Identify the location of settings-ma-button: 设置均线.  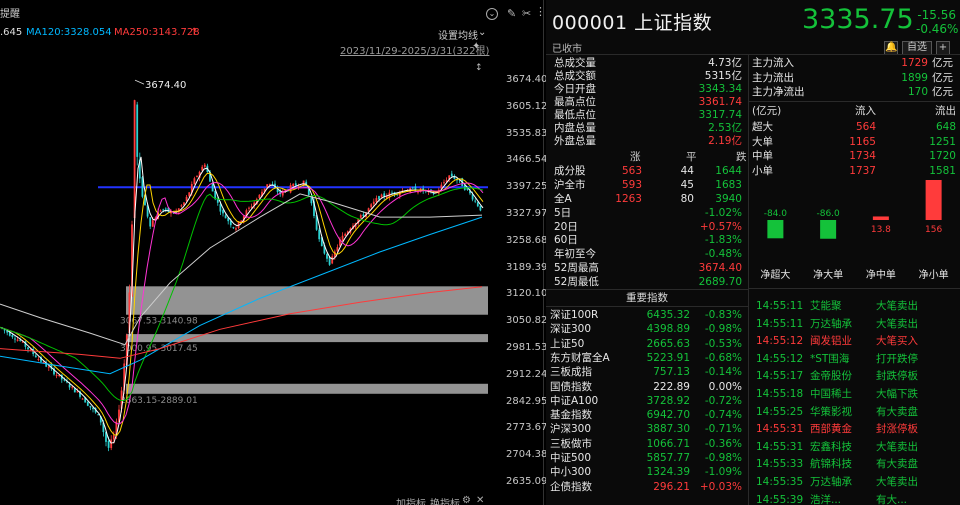
(458, 34).